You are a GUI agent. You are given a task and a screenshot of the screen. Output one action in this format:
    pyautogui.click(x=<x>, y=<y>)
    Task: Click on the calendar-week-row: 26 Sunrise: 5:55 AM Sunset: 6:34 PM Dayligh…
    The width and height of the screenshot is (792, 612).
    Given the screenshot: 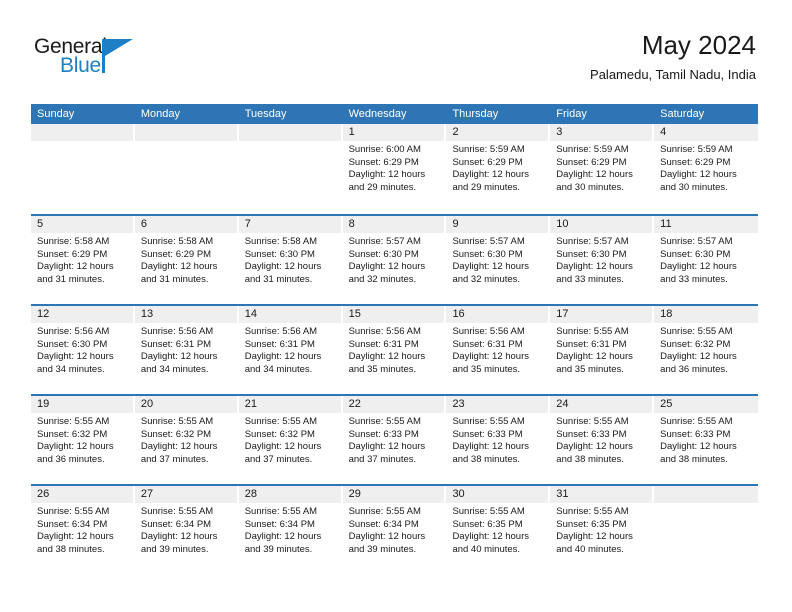 What is the action you would take?
    pyautogui.click(x=395, y=529)
    